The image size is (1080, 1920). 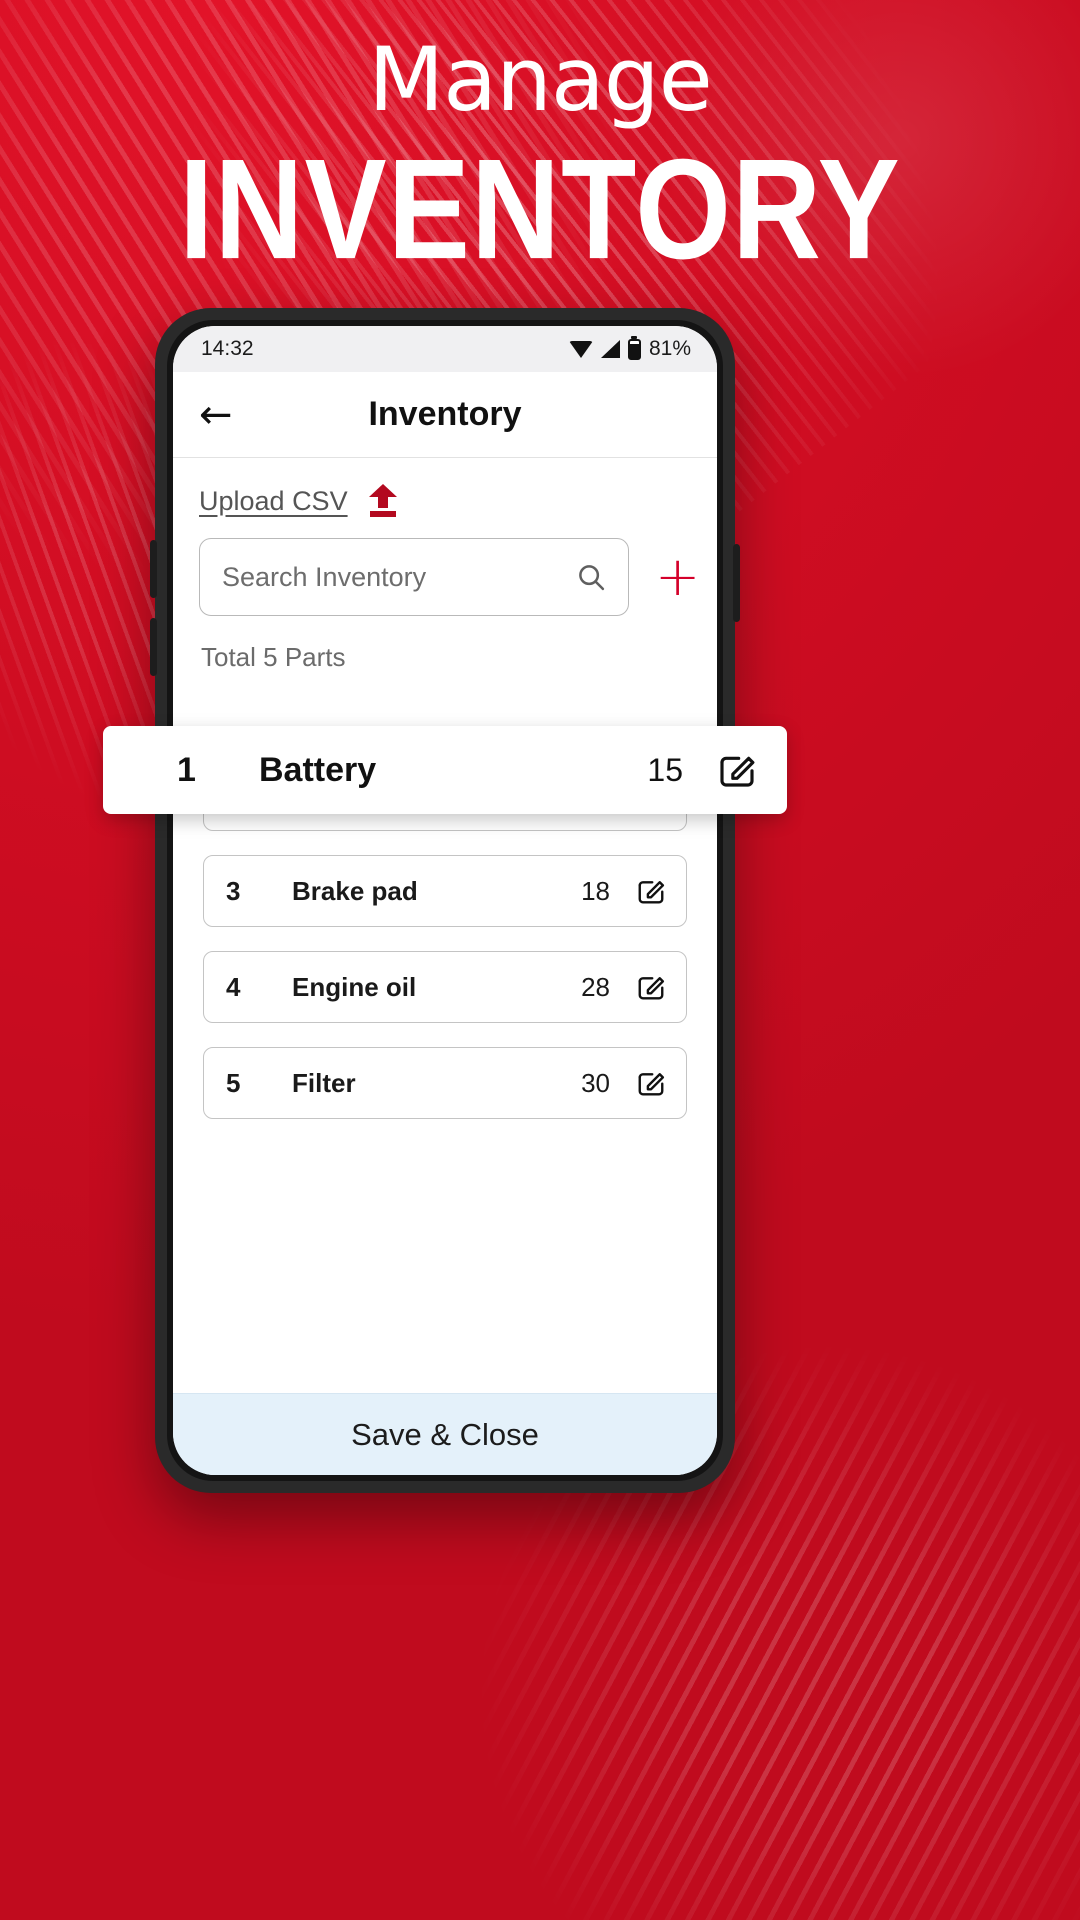 I want to click on battery-icon, so click(x=634, y=349).